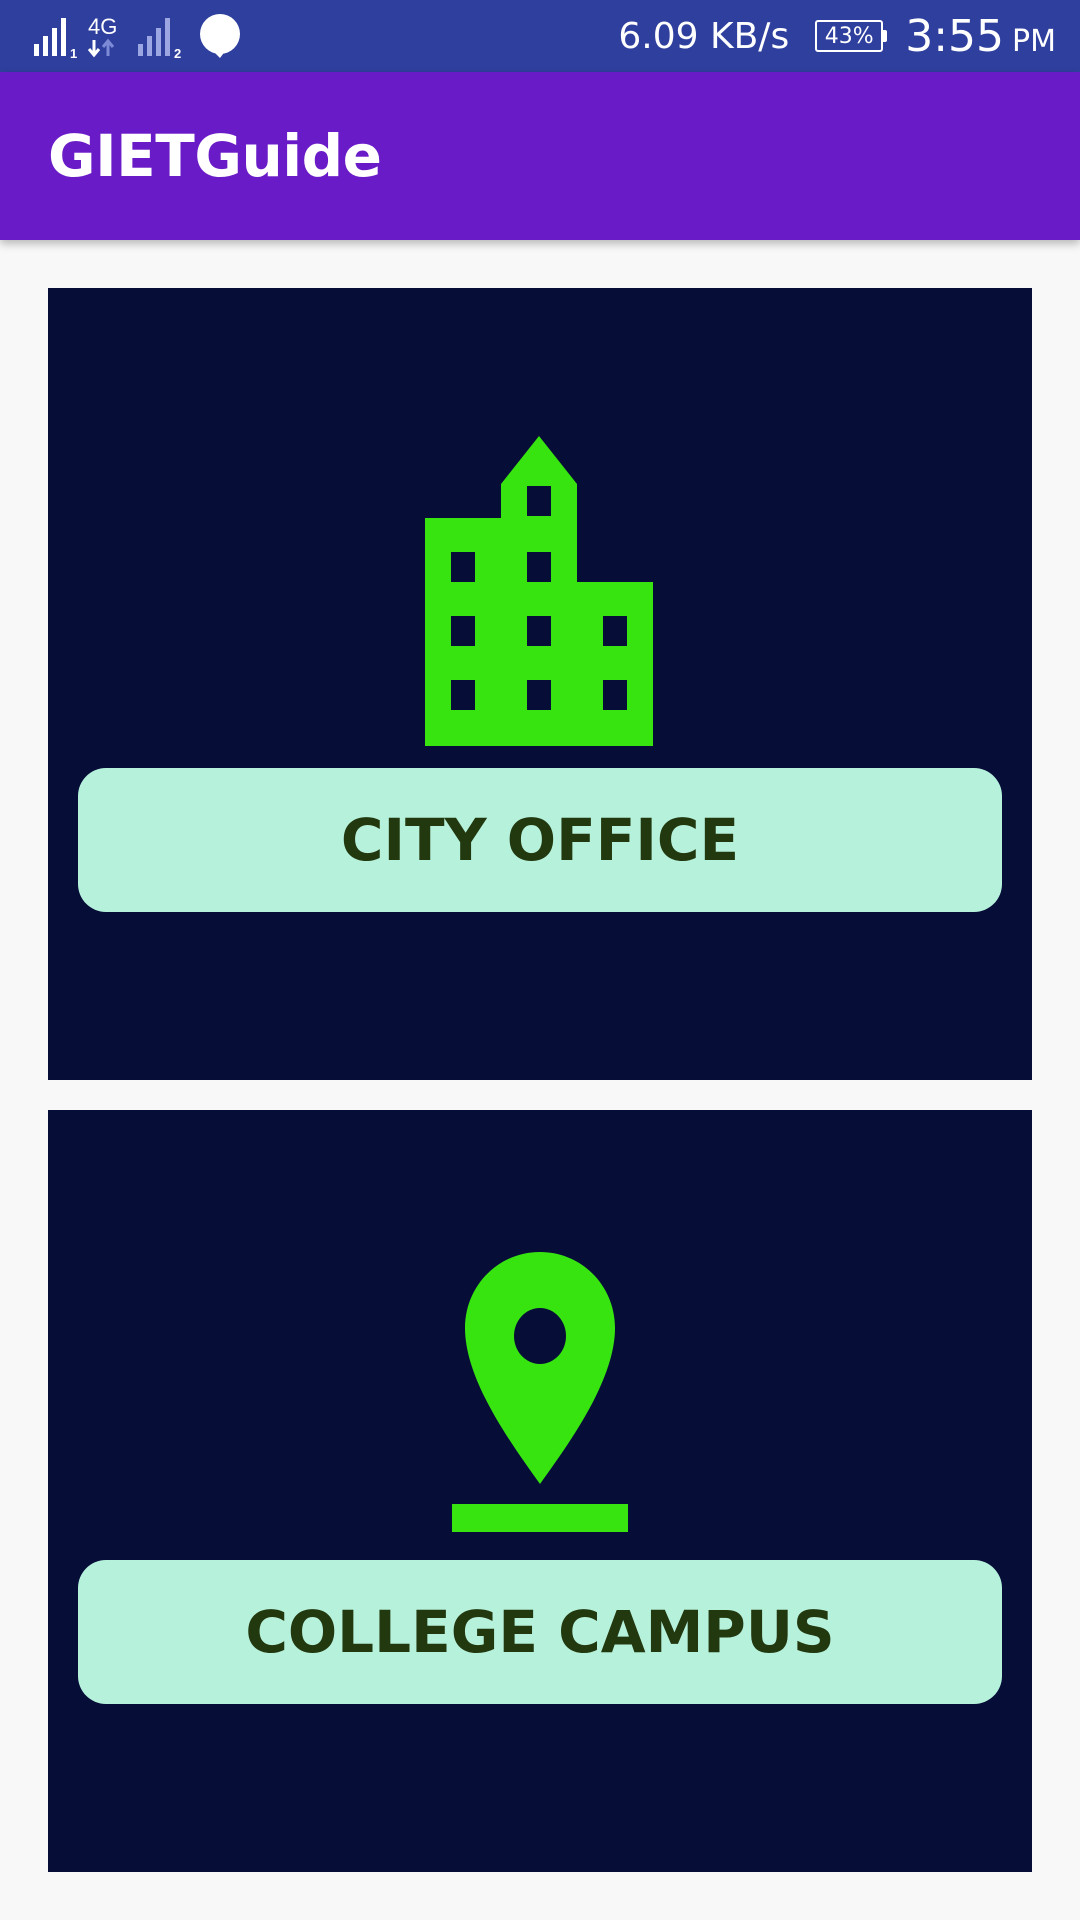  What do you see at coordinates (955, 36) in the screenshot?
I see `clock-time: 3:55` at bounding box center [955, 36].